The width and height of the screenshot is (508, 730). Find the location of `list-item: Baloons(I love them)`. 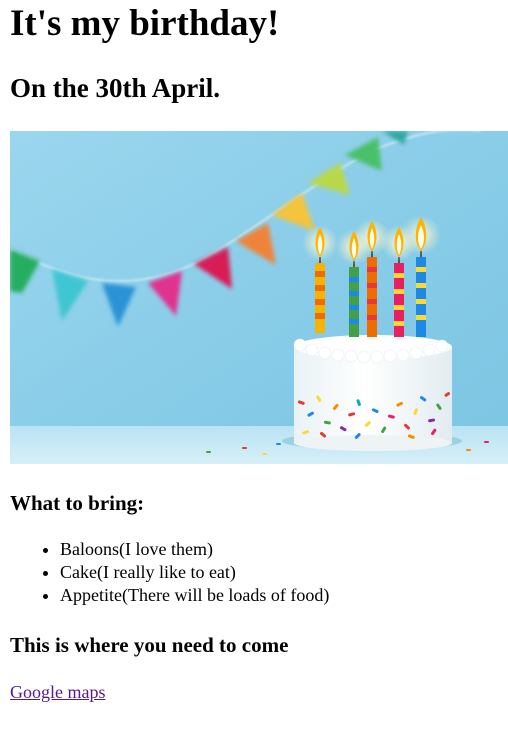

list-item: Baloons(I love them) is located at coordinates (194, 549).